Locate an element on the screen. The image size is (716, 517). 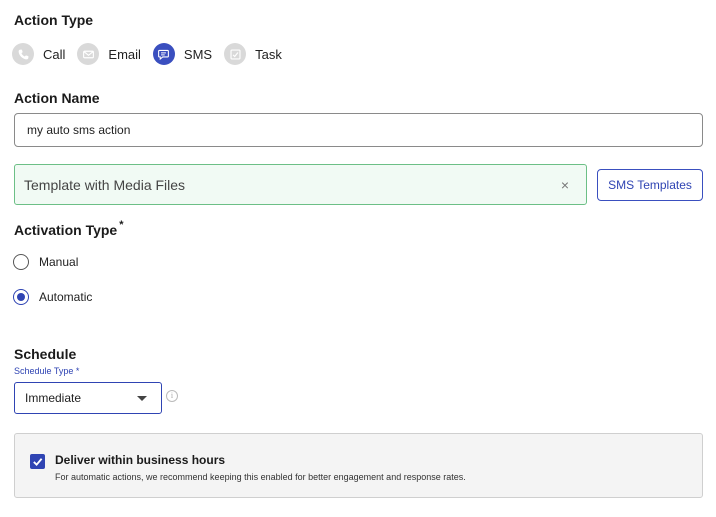
action-type-task: Task is located at coordinates (253, 54).